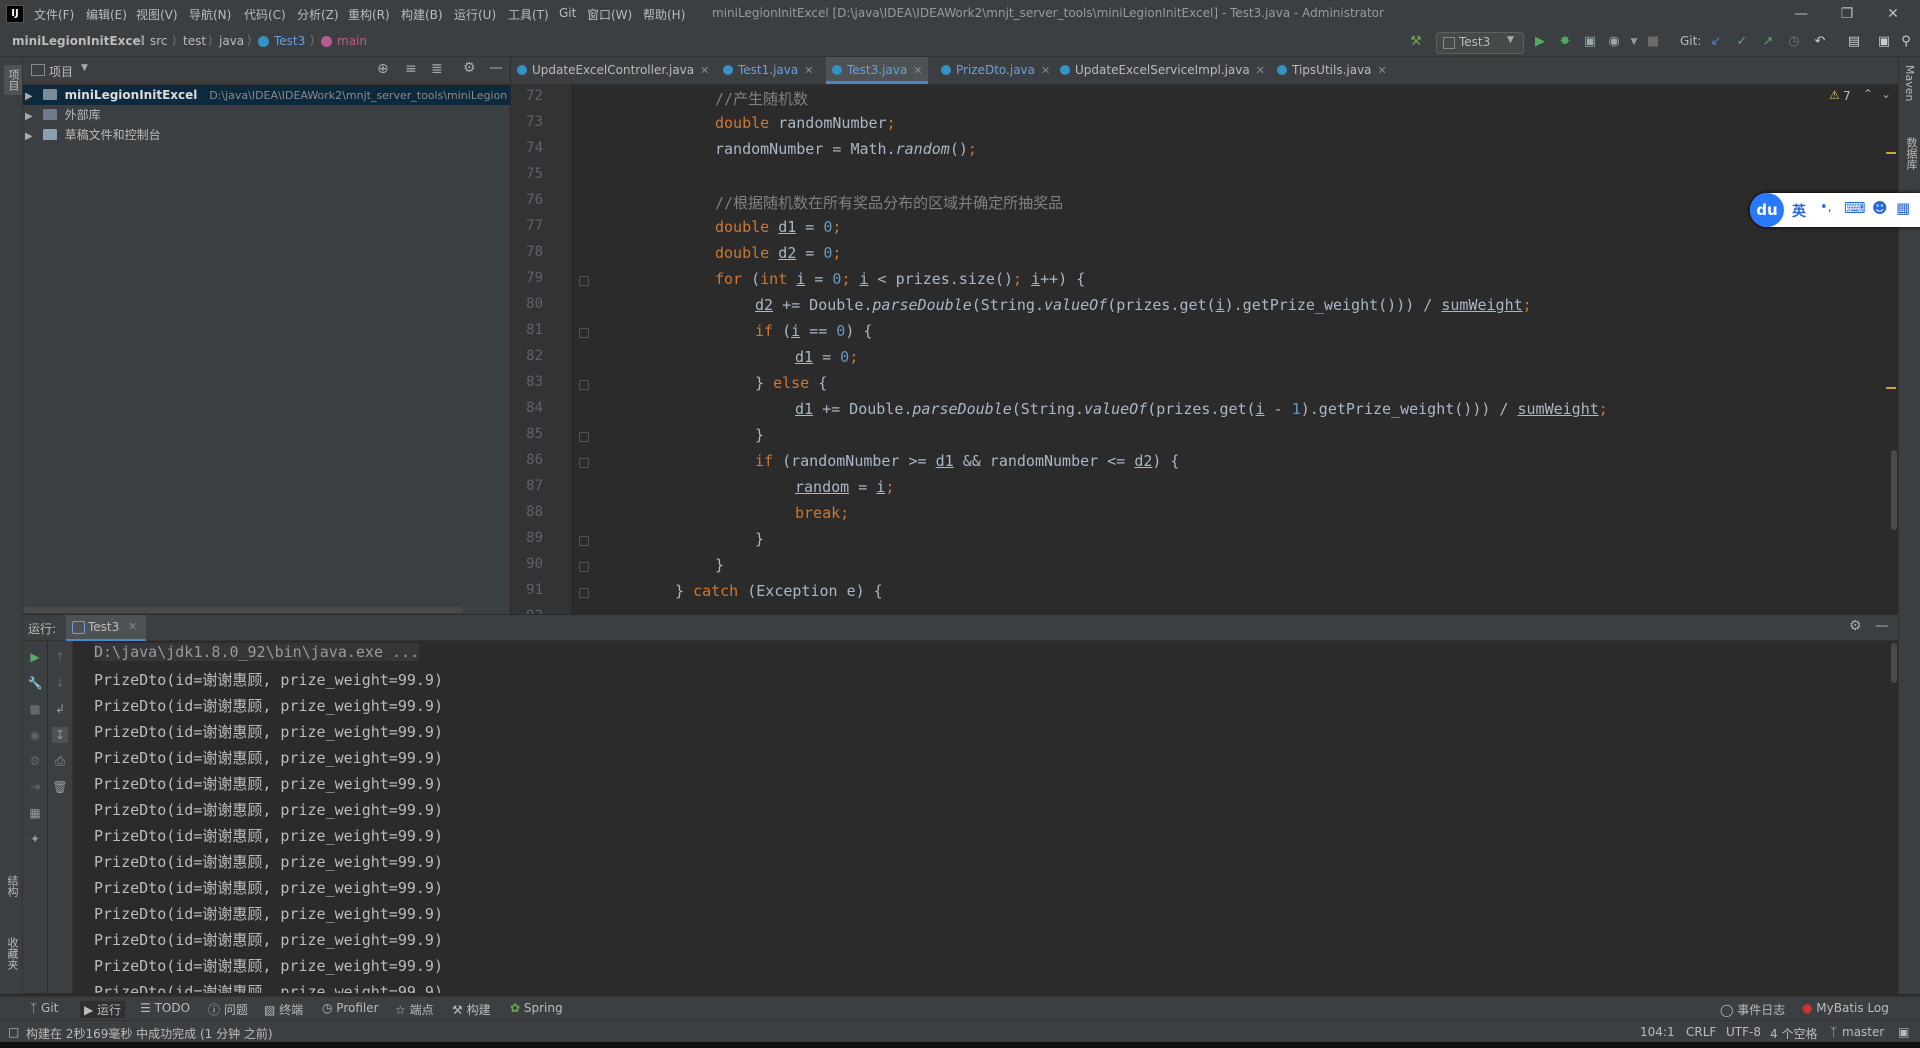 The image size is (1920, 1048). What do you see at coordinates (1868, 94) in the screenshot?
I see `chevron-up-icon: ⌃` at bounding box center [1868, 94].